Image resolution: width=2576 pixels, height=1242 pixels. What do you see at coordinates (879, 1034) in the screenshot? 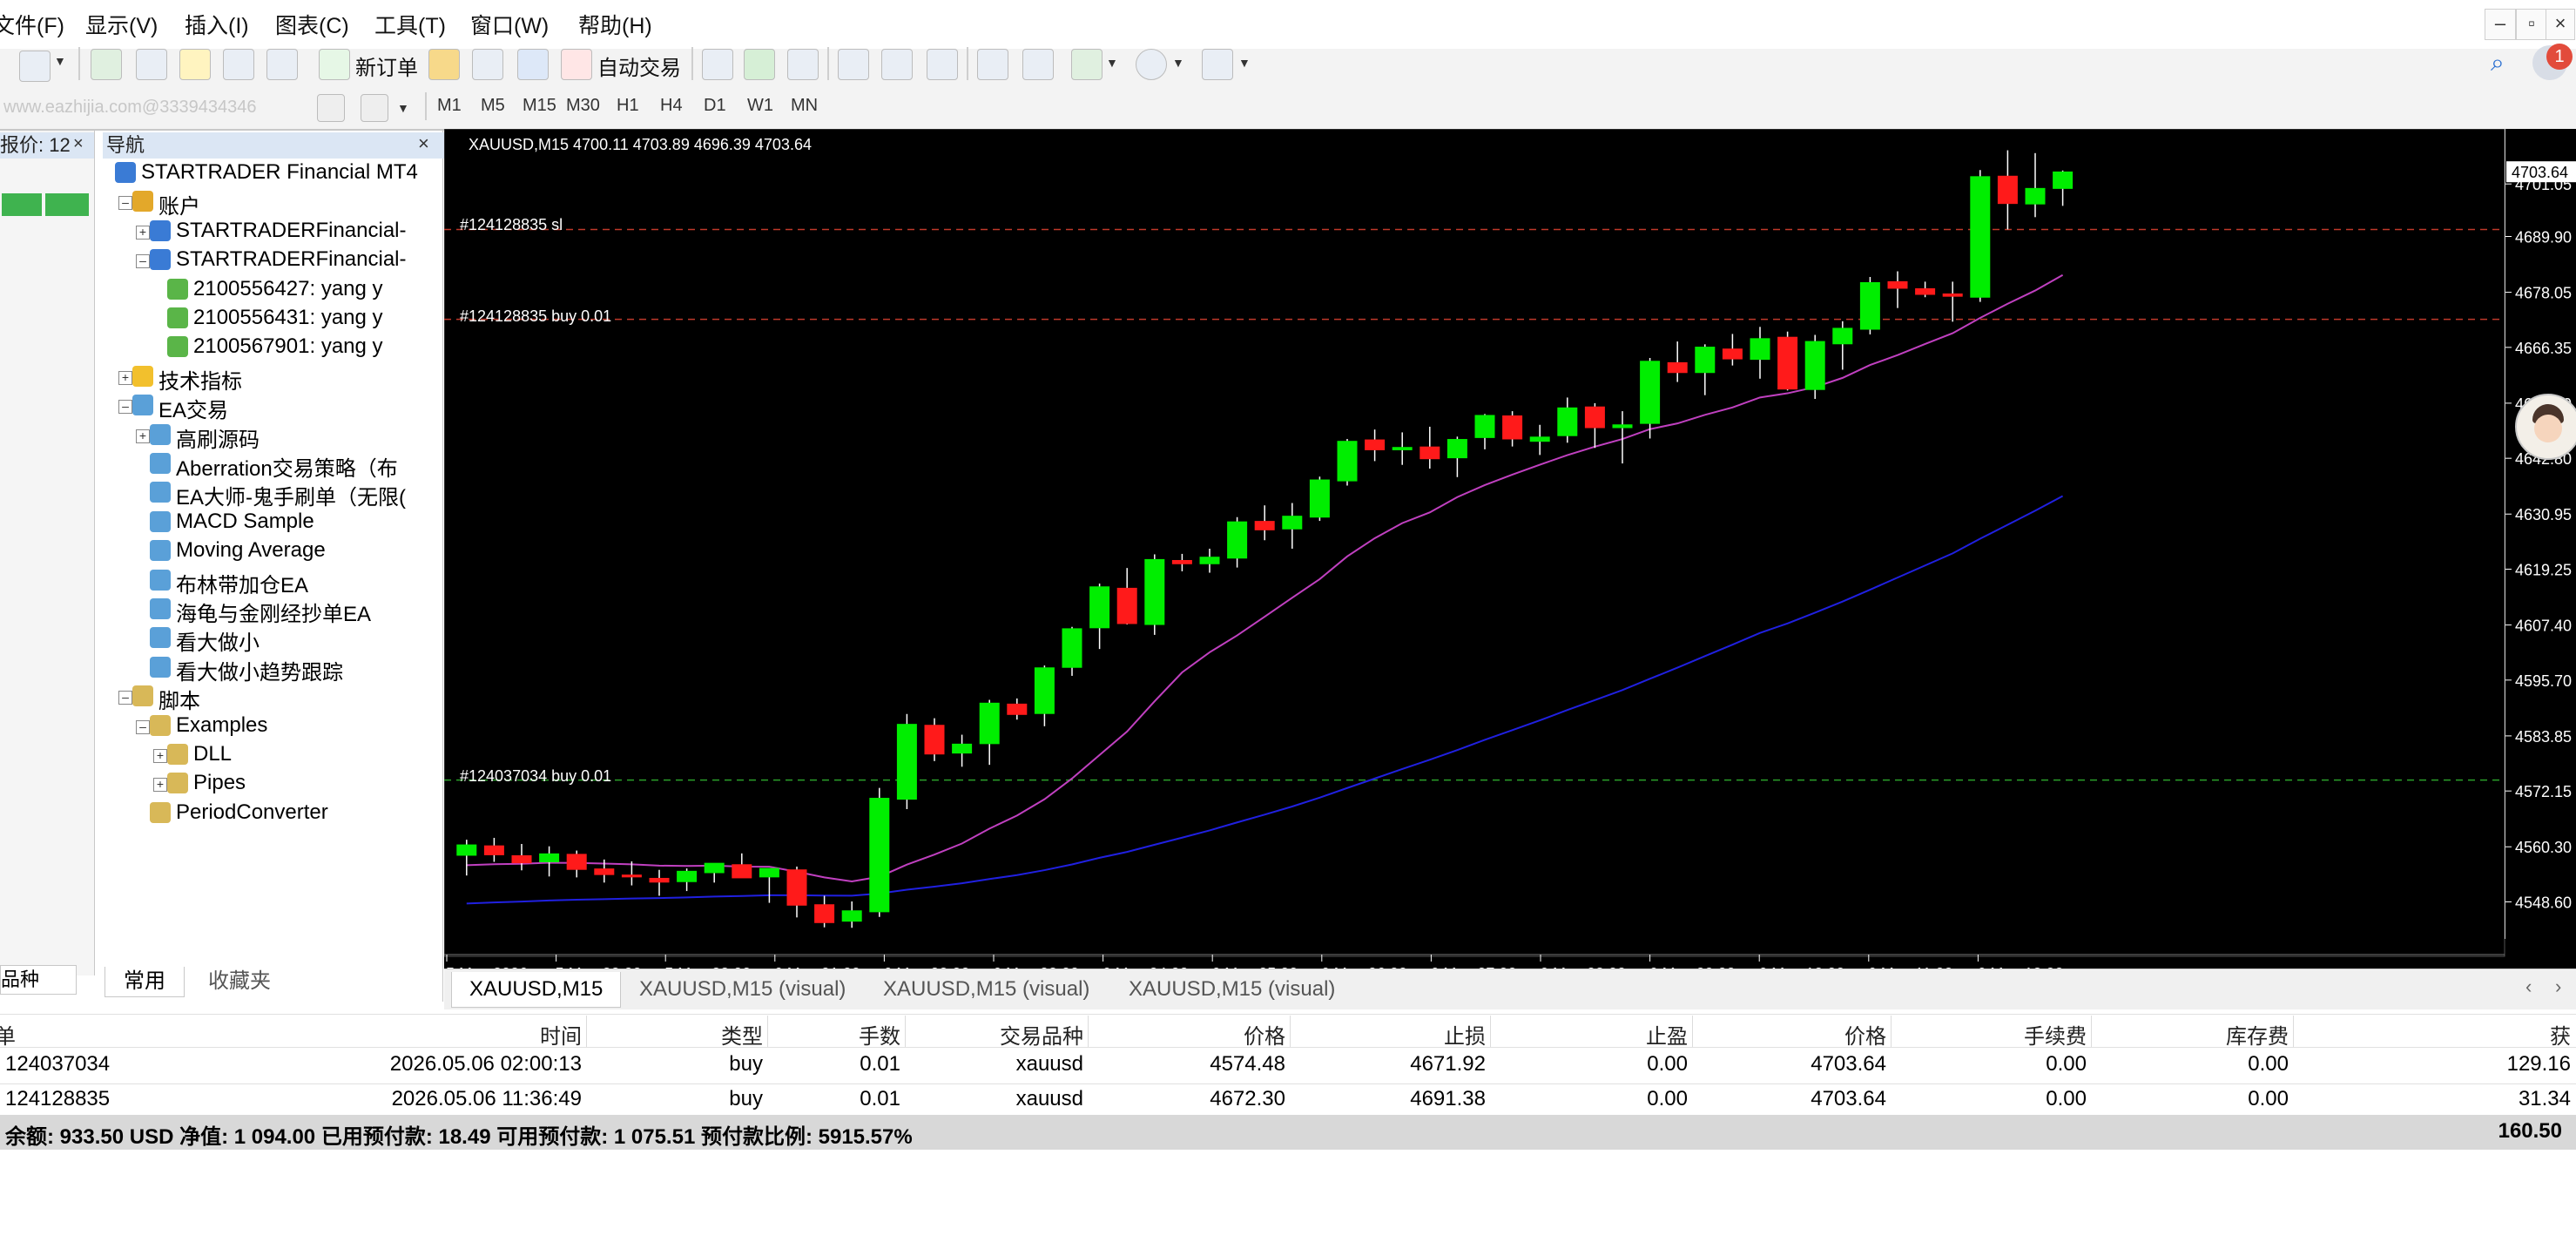
I see `column-header: 手数` at bounding box center [879, 1034].